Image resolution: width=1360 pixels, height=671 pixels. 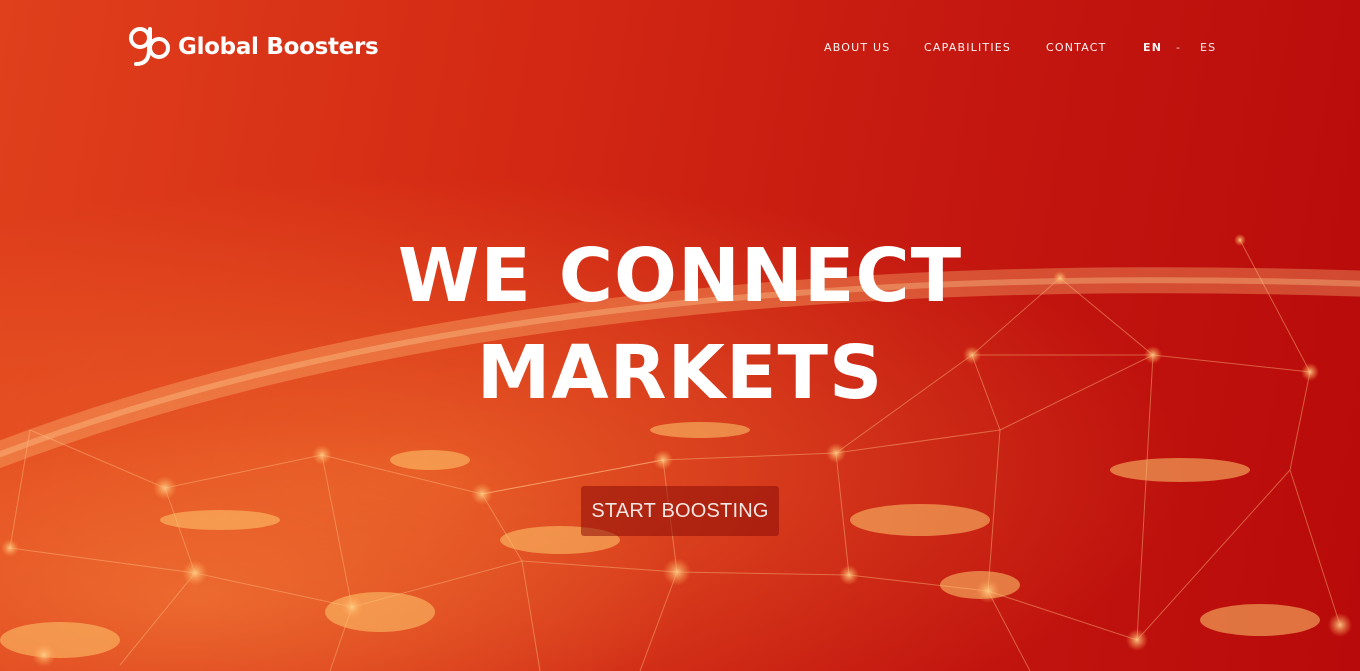 What do you see at coordinates (967, 48) in the screenshot?
I see `nav-capabilities: CAPABILITIES` at bounding box center [967, 48].